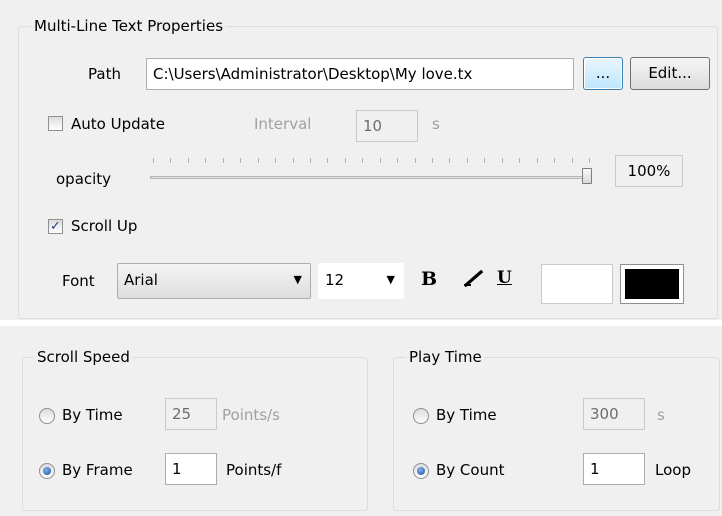 Image resolution: width=722 pixels, height=516 pixels. Describe the element at coordinates (587, 176) in the screenshot. I see `opacity-thumb` at that location.